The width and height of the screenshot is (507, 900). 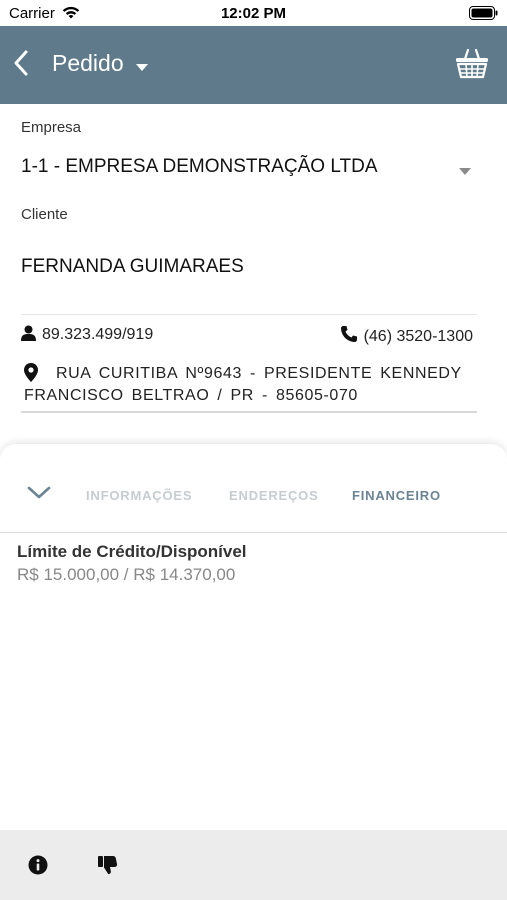 I want to click on bottom-toolbar, so click(x=253, y=865).